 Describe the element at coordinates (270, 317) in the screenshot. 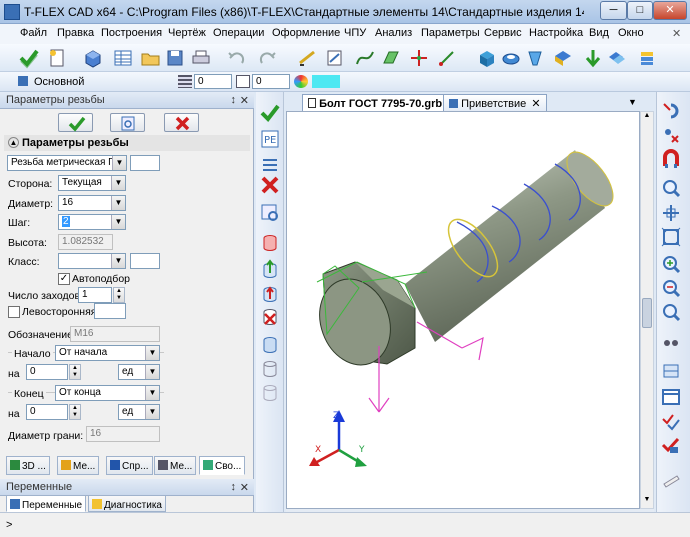

I see `cylinder-cancel-icon` at that location.